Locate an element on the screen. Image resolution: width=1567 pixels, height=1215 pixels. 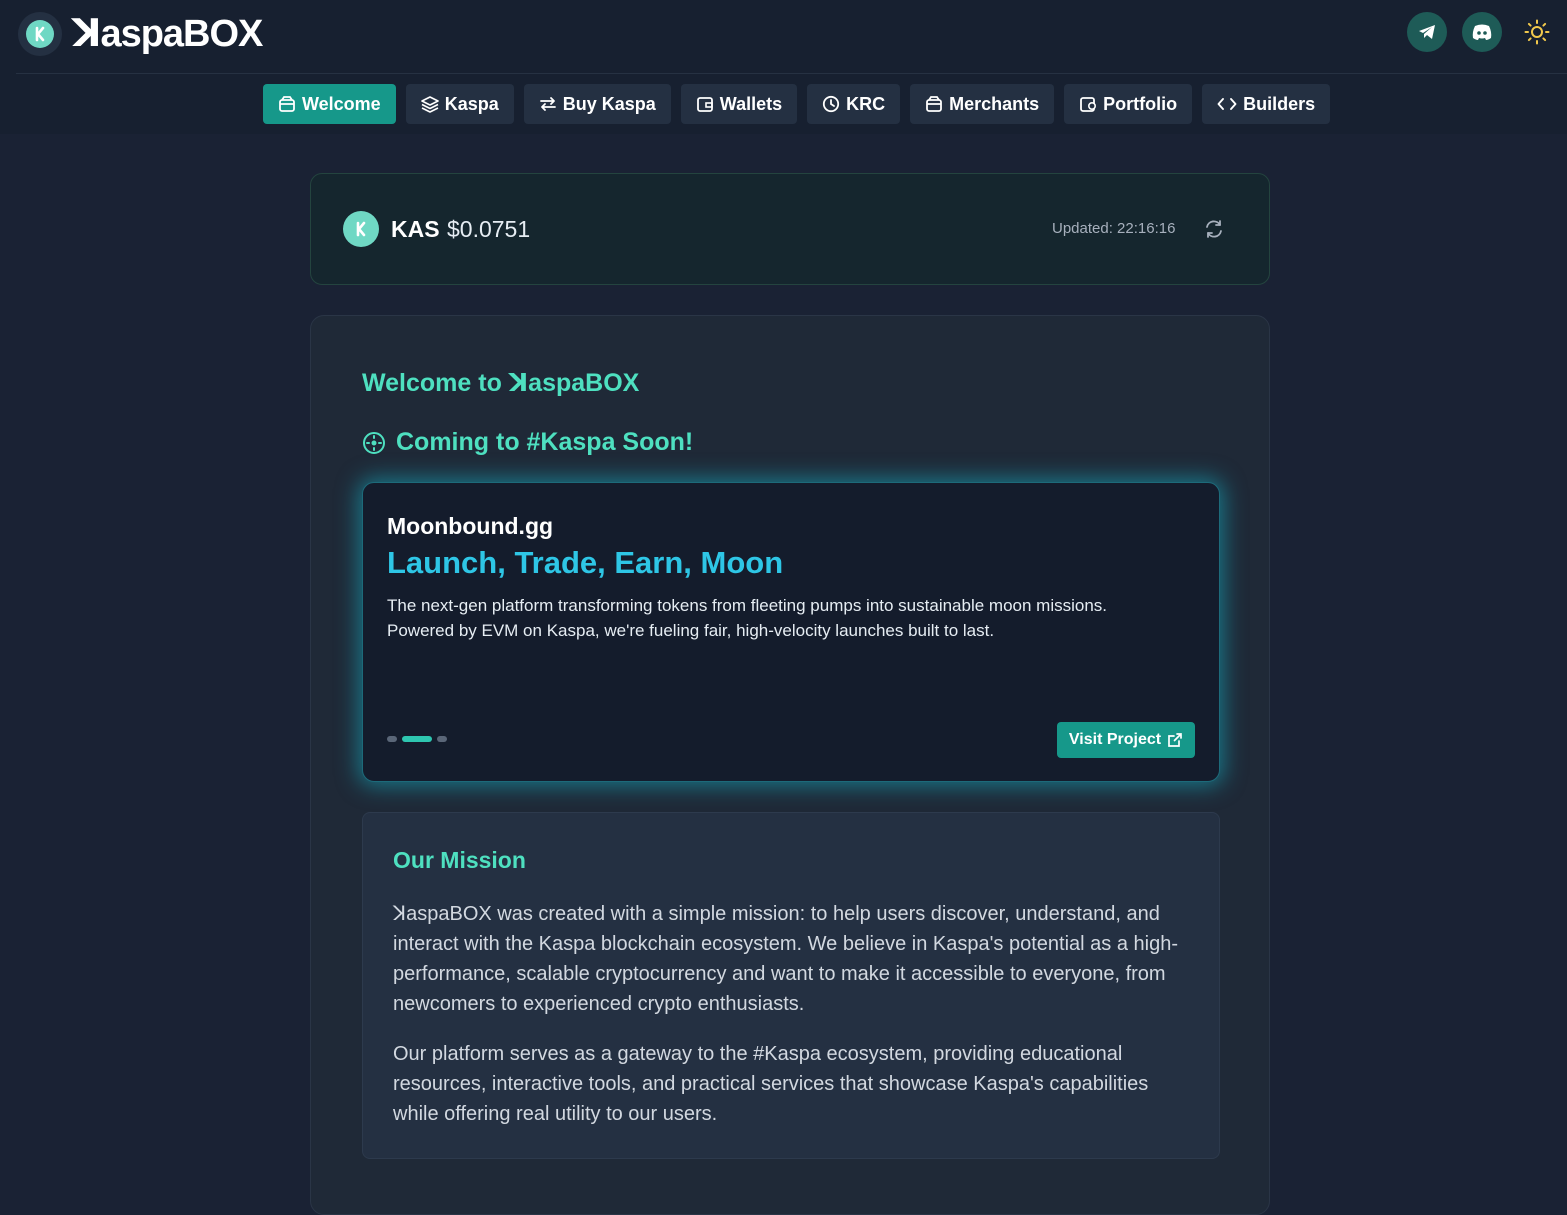
nav-label: Buy Kaspa is located at coordinates (609, 103).